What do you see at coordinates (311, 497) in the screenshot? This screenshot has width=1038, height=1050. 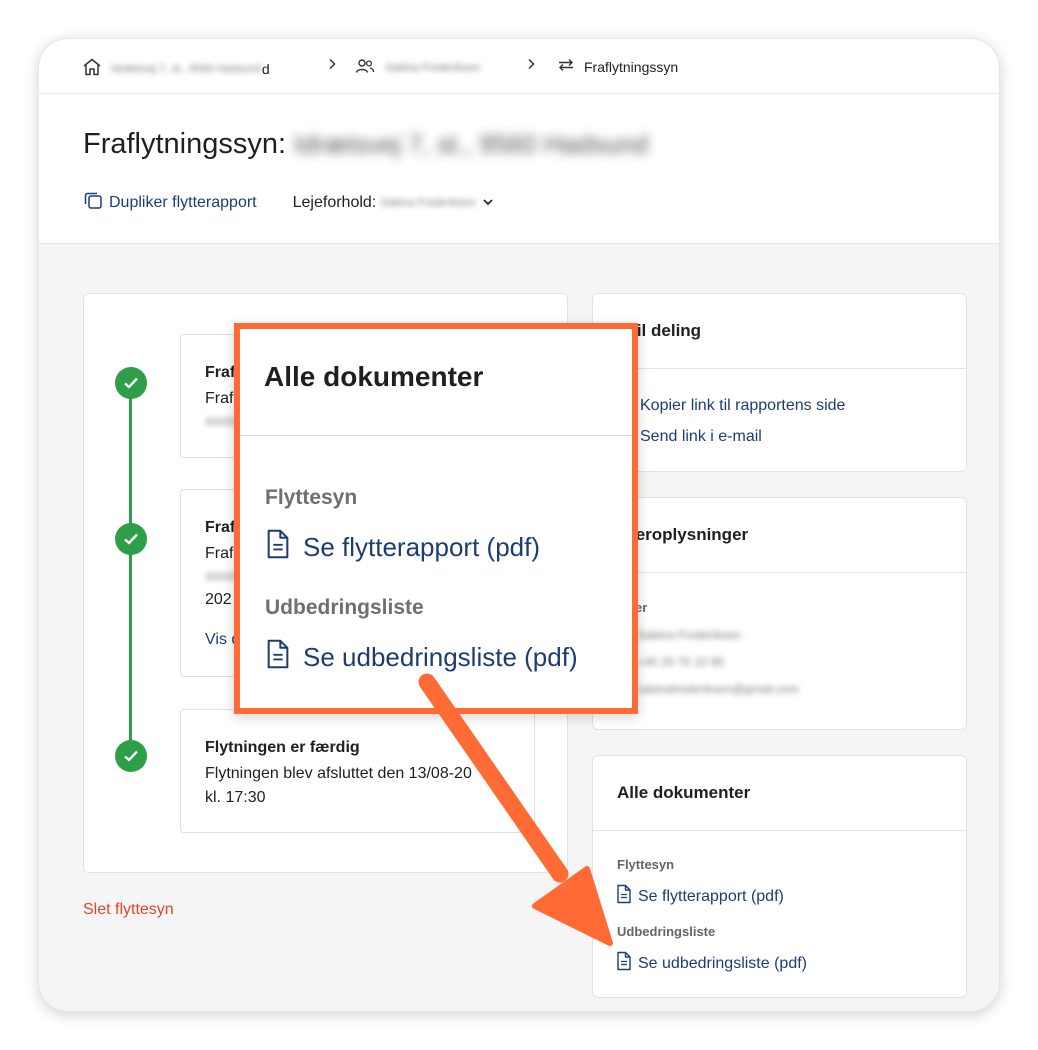 I see `callout-section-flyttesyn: Flyttesyn` at bounding box center [311, 497].